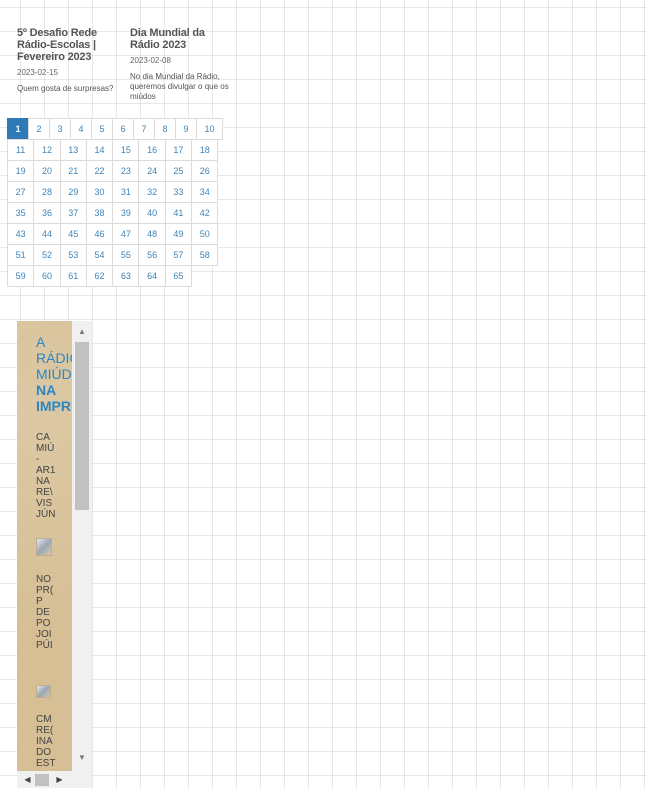 Image resolution: width=646 pixels, height=788 pixels. I want to click on page-link: 12, so click(47, 150).